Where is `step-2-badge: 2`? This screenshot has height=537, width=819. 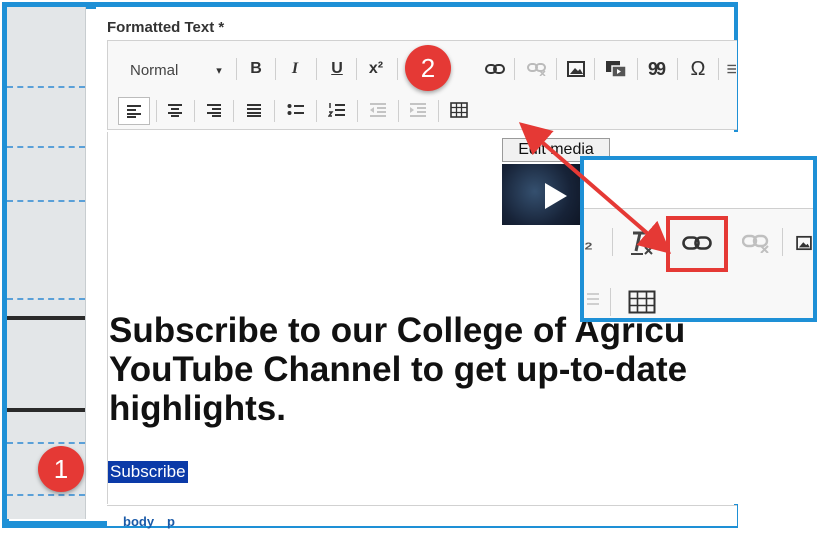
step-2-badge: 2 is located at coordinates (428, 68).